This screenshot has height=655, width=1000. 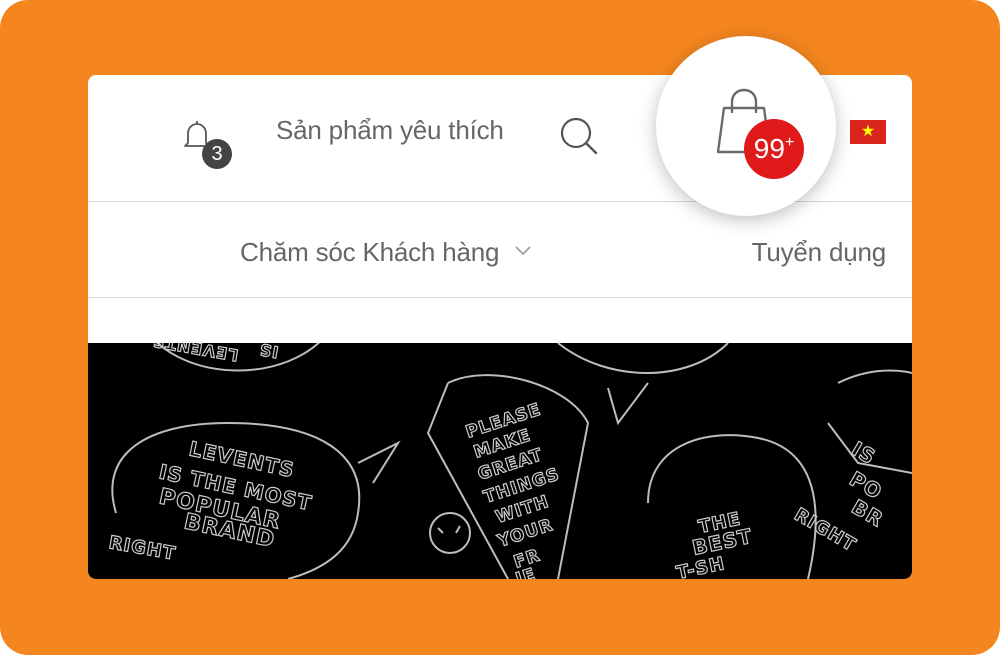 I want to click on search-icon, so click(x=579, y=136).